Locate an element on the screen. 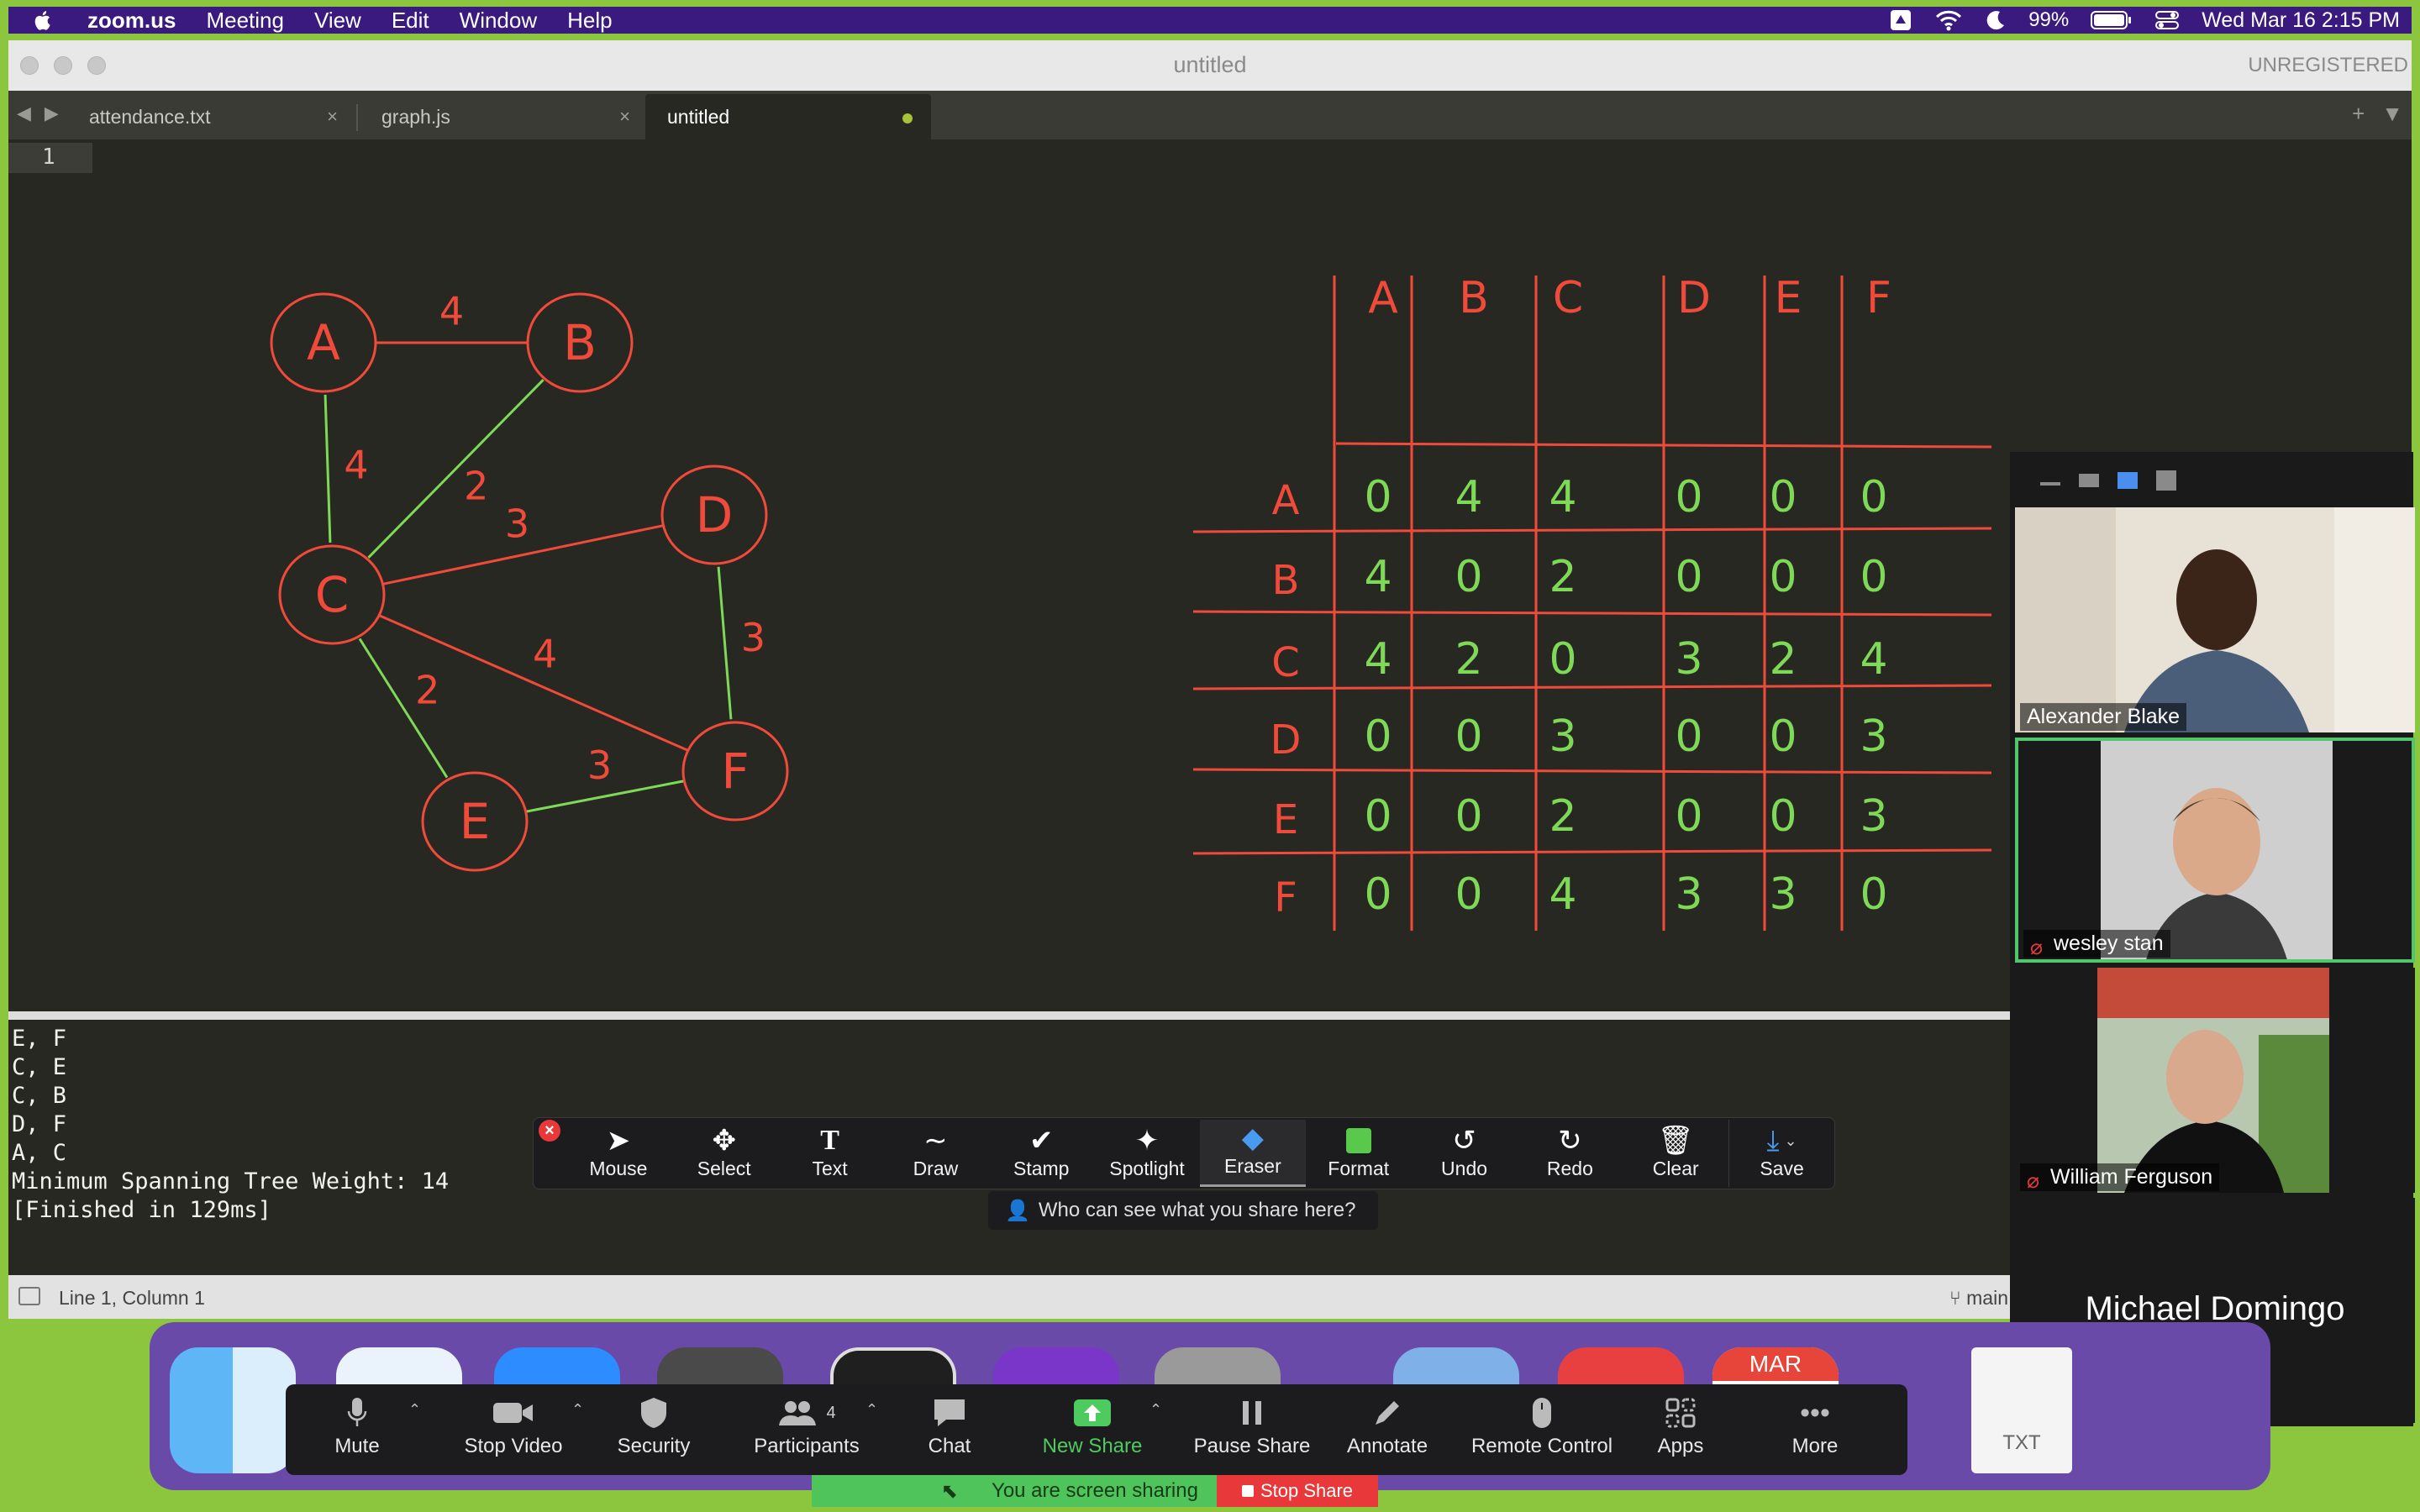 The width and height of the screenshot is (2420, 1512). tool-label: Save is located at coordinates (1782, 1168).